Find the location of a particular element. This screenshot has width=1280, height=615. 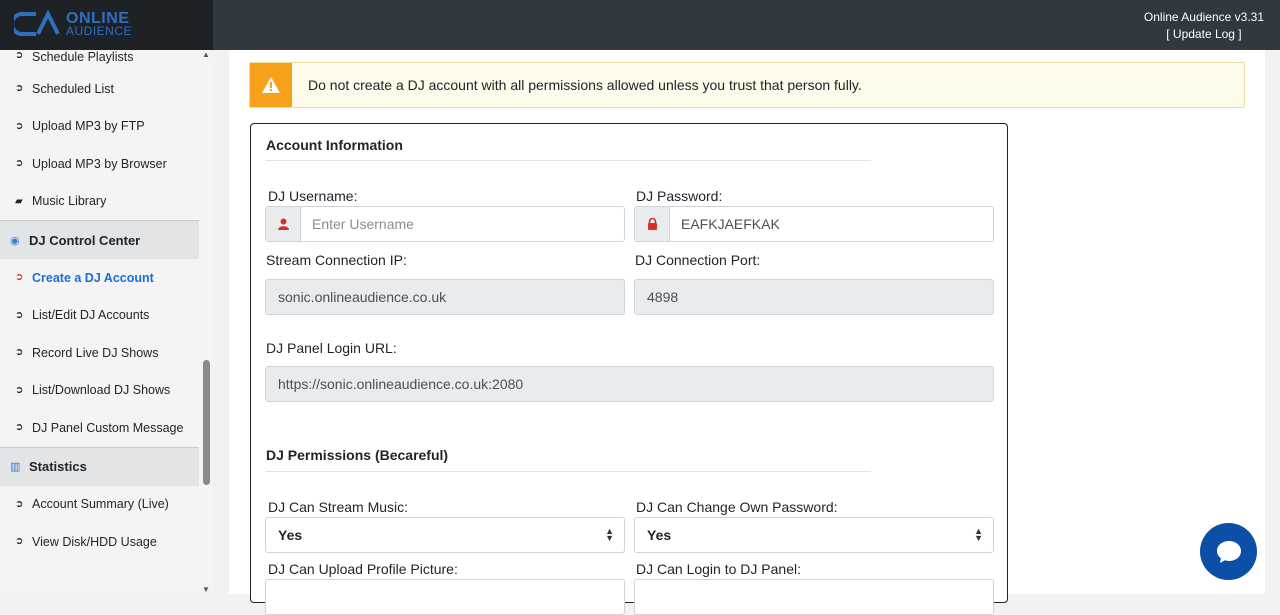

lock-icon is located at coordinates (652, 224).